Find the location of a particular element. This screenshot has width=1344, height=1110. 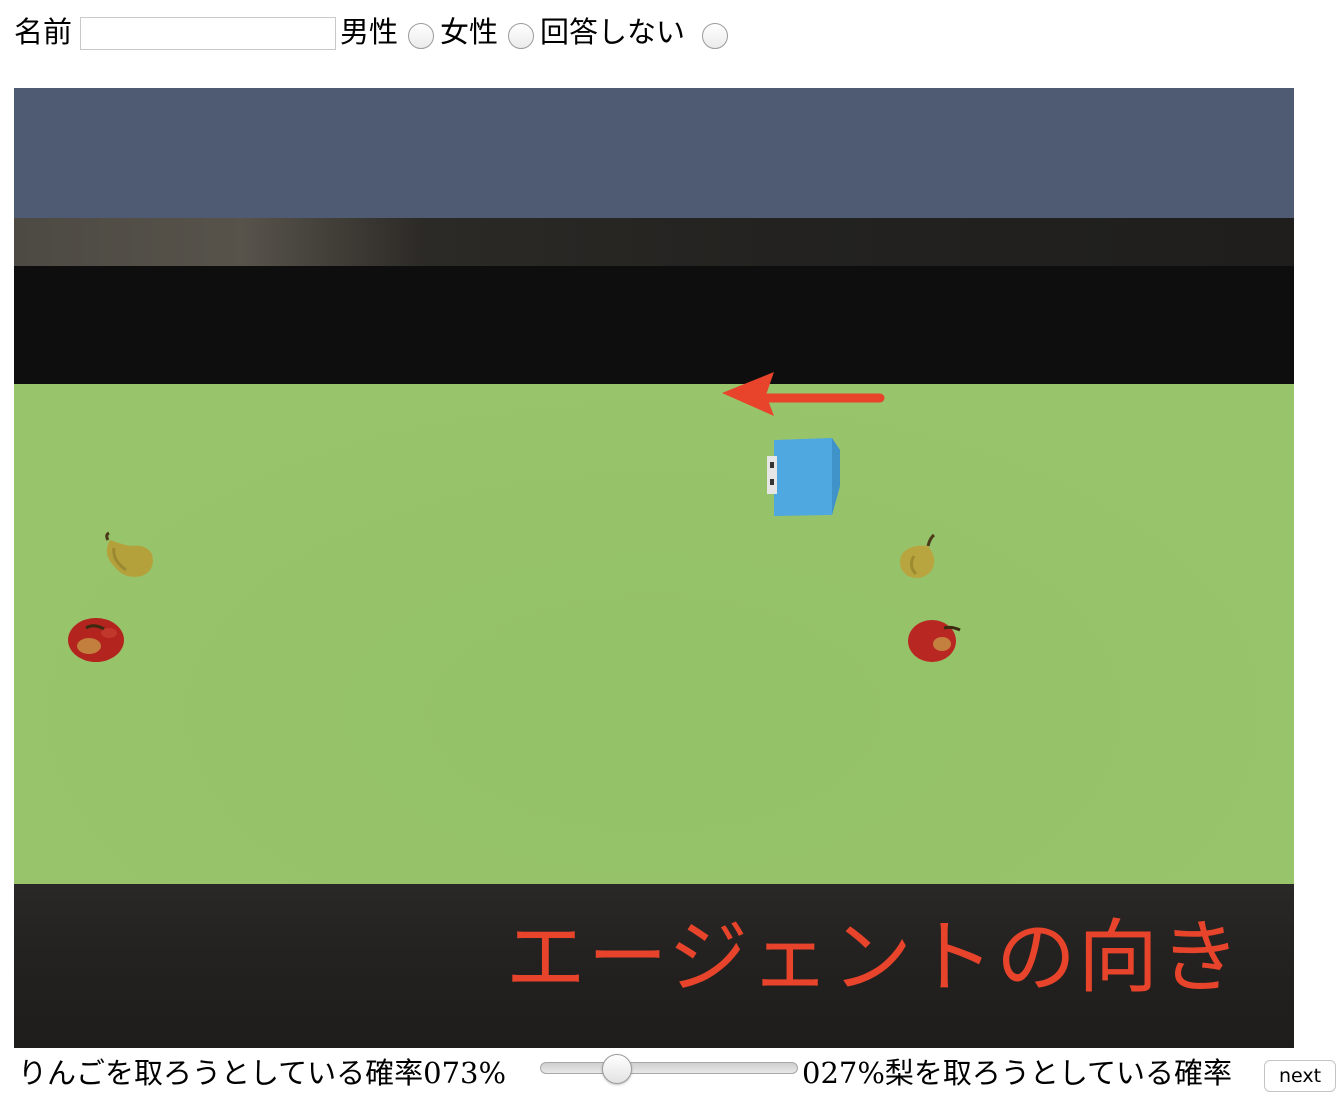

pear-probability-text: 梨を取ろうとしている確率 is located at coordinates (1058, 1073).